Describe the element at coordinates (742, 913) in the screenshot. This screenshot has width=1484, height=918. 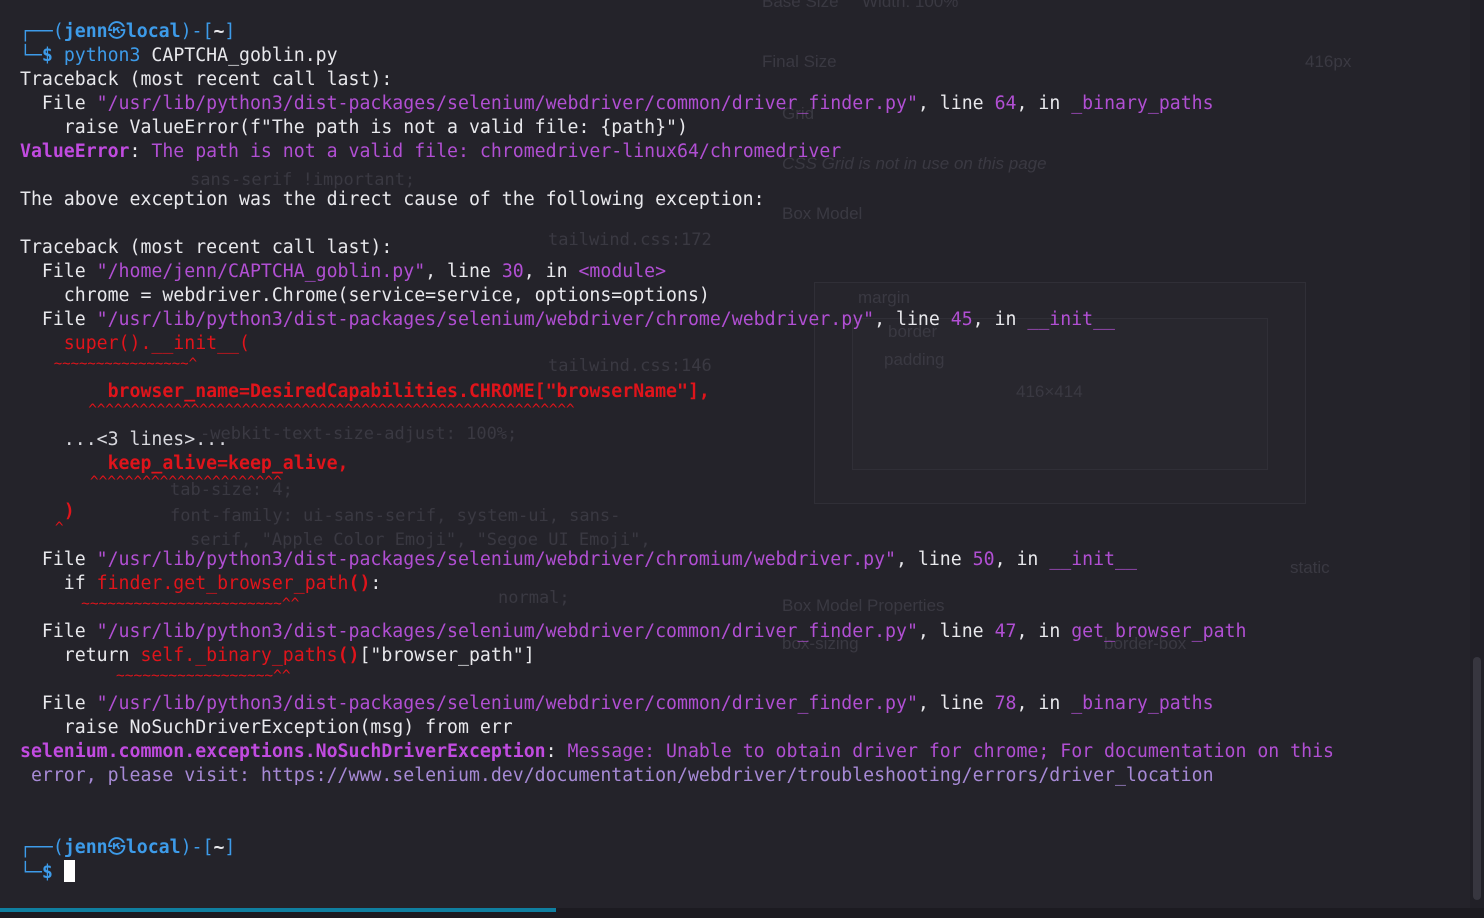
I see `bottom-status-bar` at that location.